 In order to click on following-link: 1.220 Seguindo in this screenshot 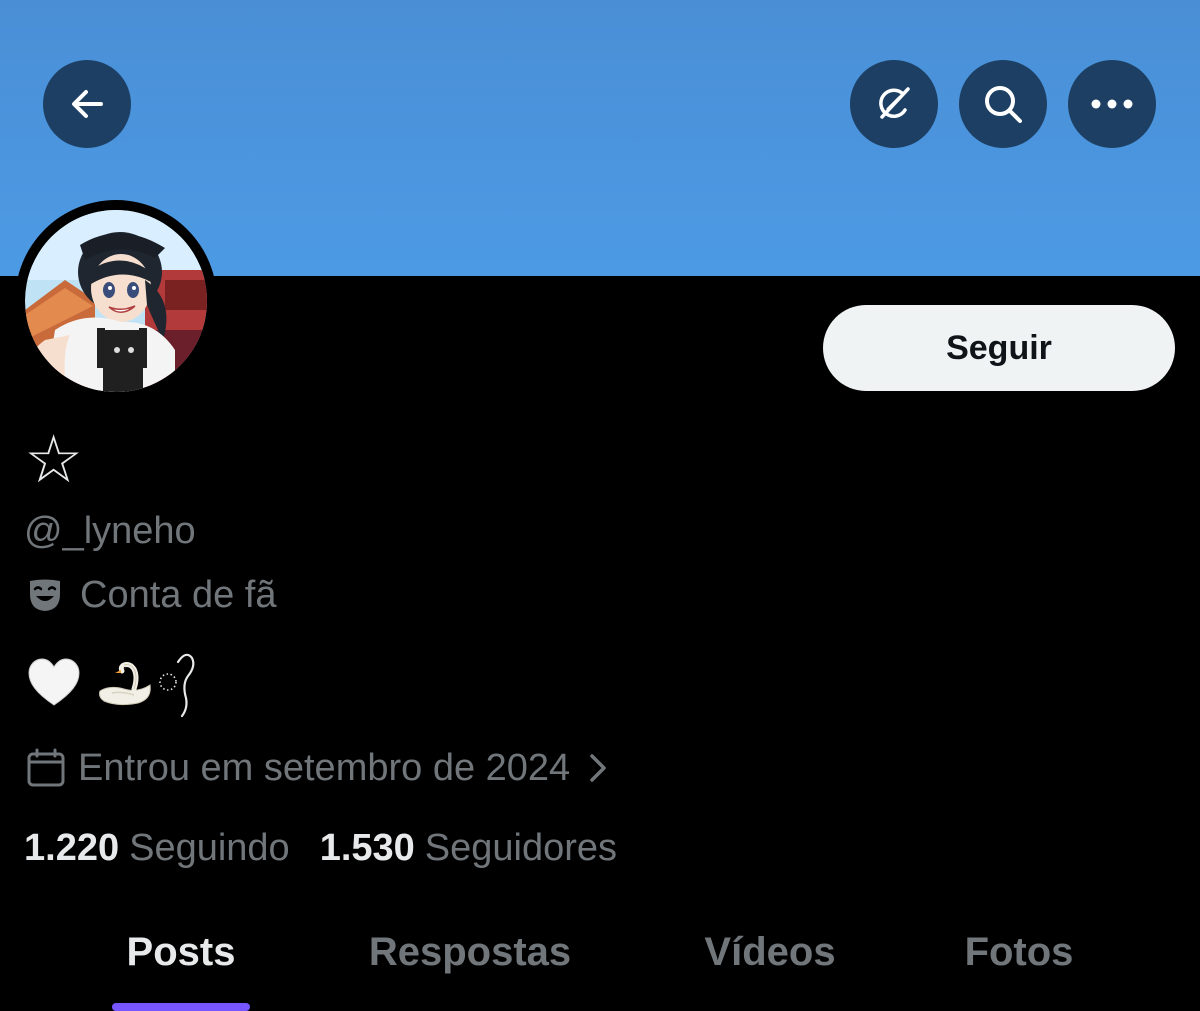, I will do `click(157, 848)`.